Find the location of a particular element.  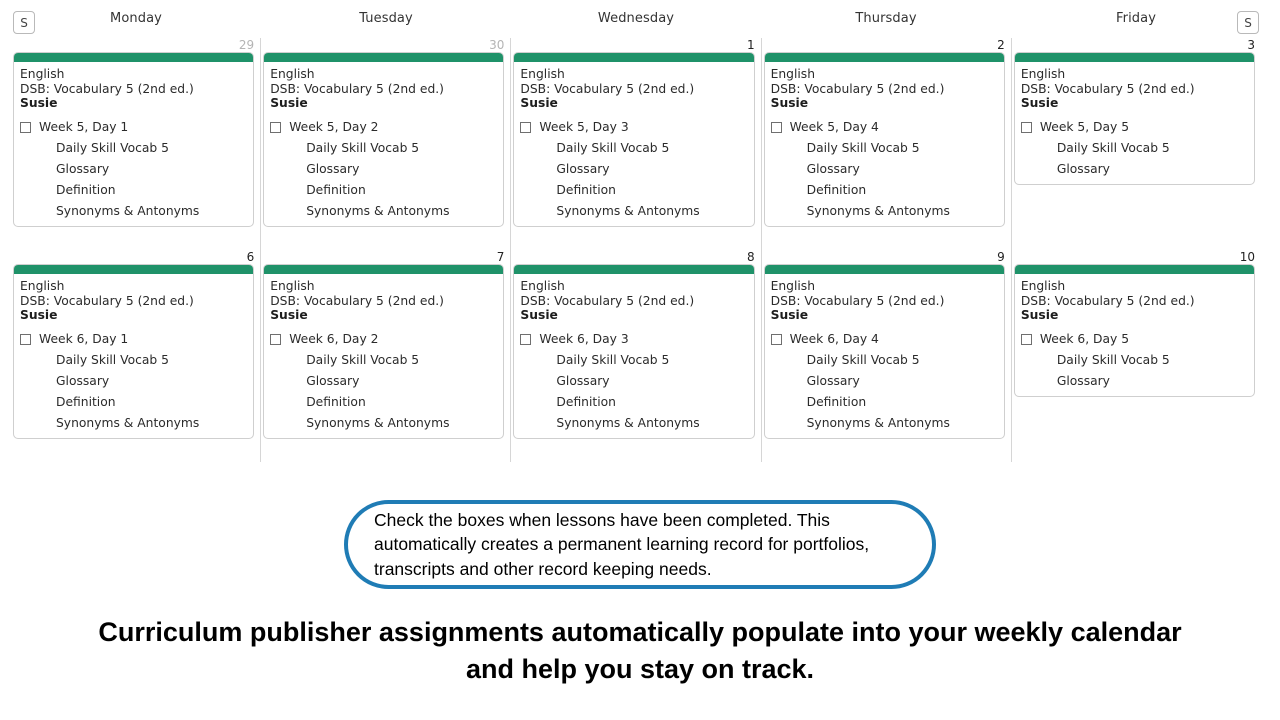

lesson-task-row: Week 5, Day 2 is located at coordinates (383, 127).